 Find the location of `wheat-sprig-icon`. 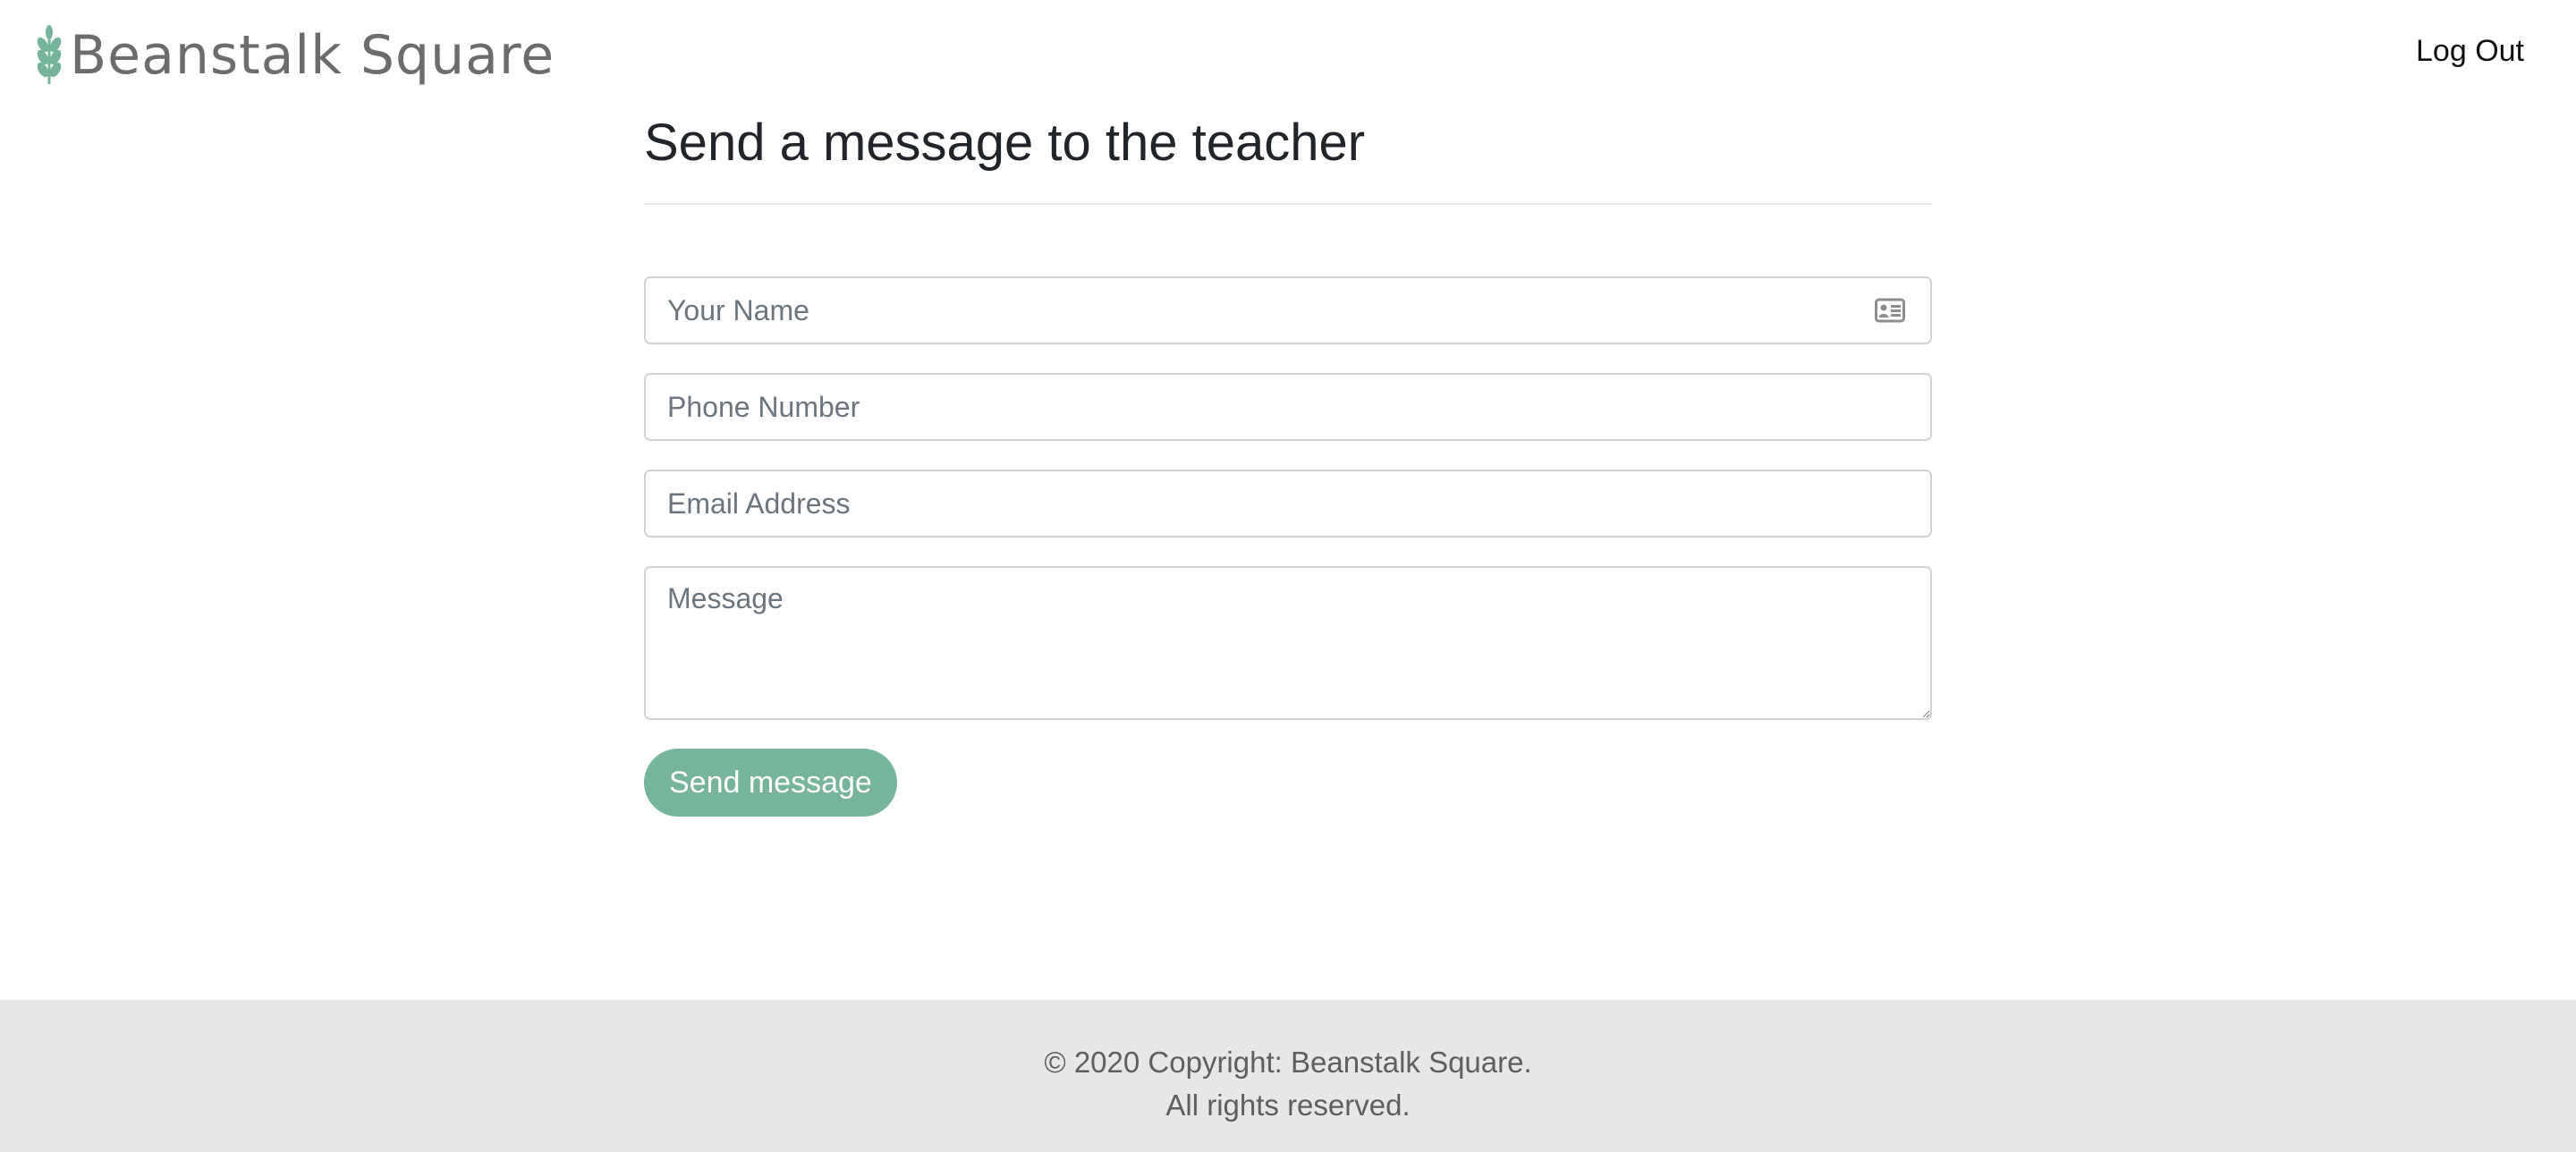

wheat-sprig-icon is located at coordinates (49, 54).